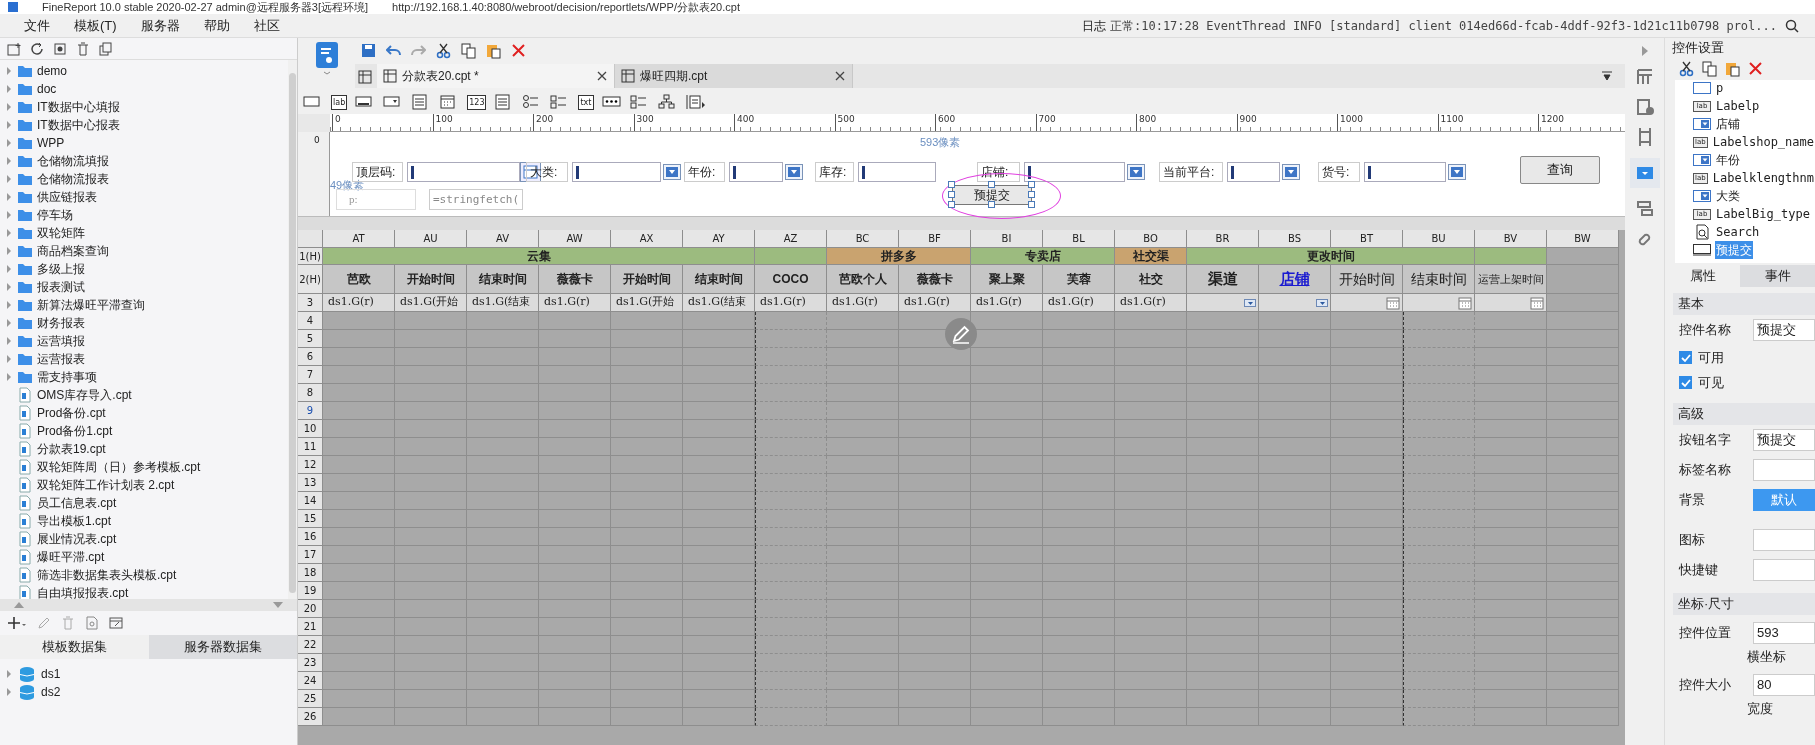 This screenshot has width=1815, height=745. I want to click on column-header: AU, so click(431, 239).